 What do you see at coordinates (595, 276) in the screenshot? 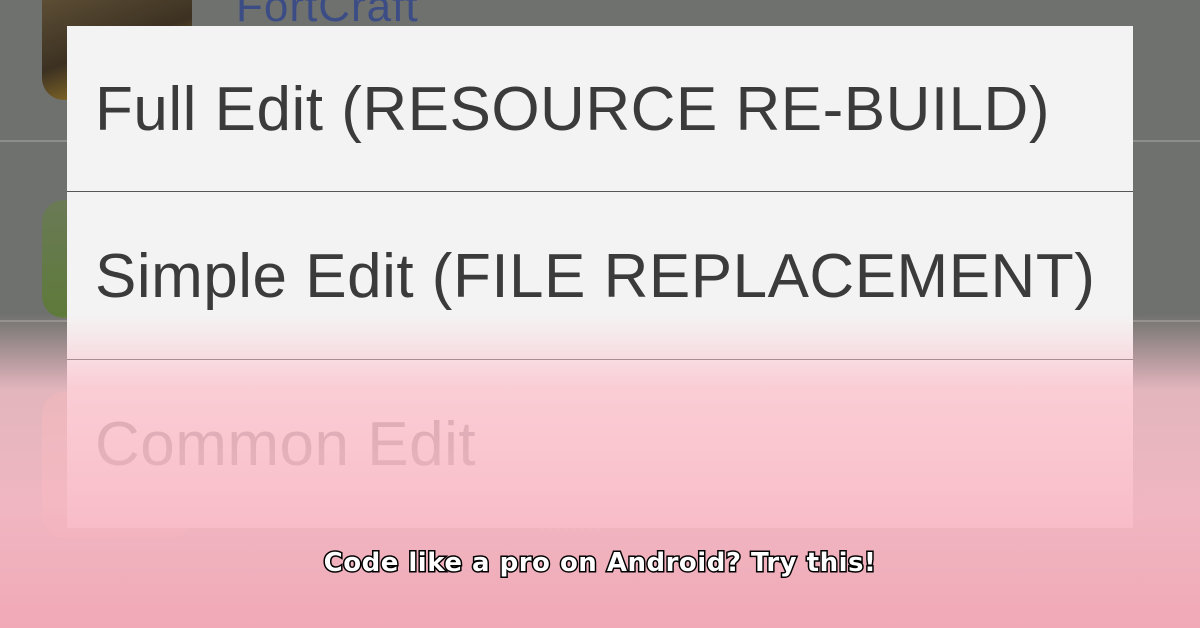
I see `menu-item-label: Simple Edit (FILE REPLACEMENT)` at bounding box center [595, 276].